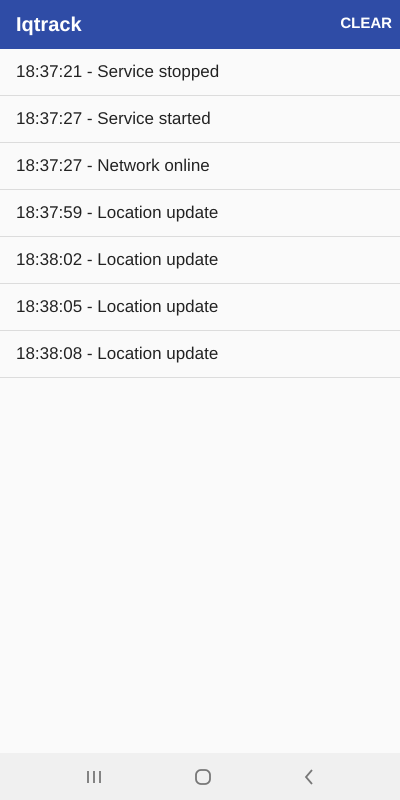 This screenshot has height=800, width=400. Describe the element at coordinates (113, 166) in the screenshot. I see `log-entry: 18:37:27 - Network online` at that location.